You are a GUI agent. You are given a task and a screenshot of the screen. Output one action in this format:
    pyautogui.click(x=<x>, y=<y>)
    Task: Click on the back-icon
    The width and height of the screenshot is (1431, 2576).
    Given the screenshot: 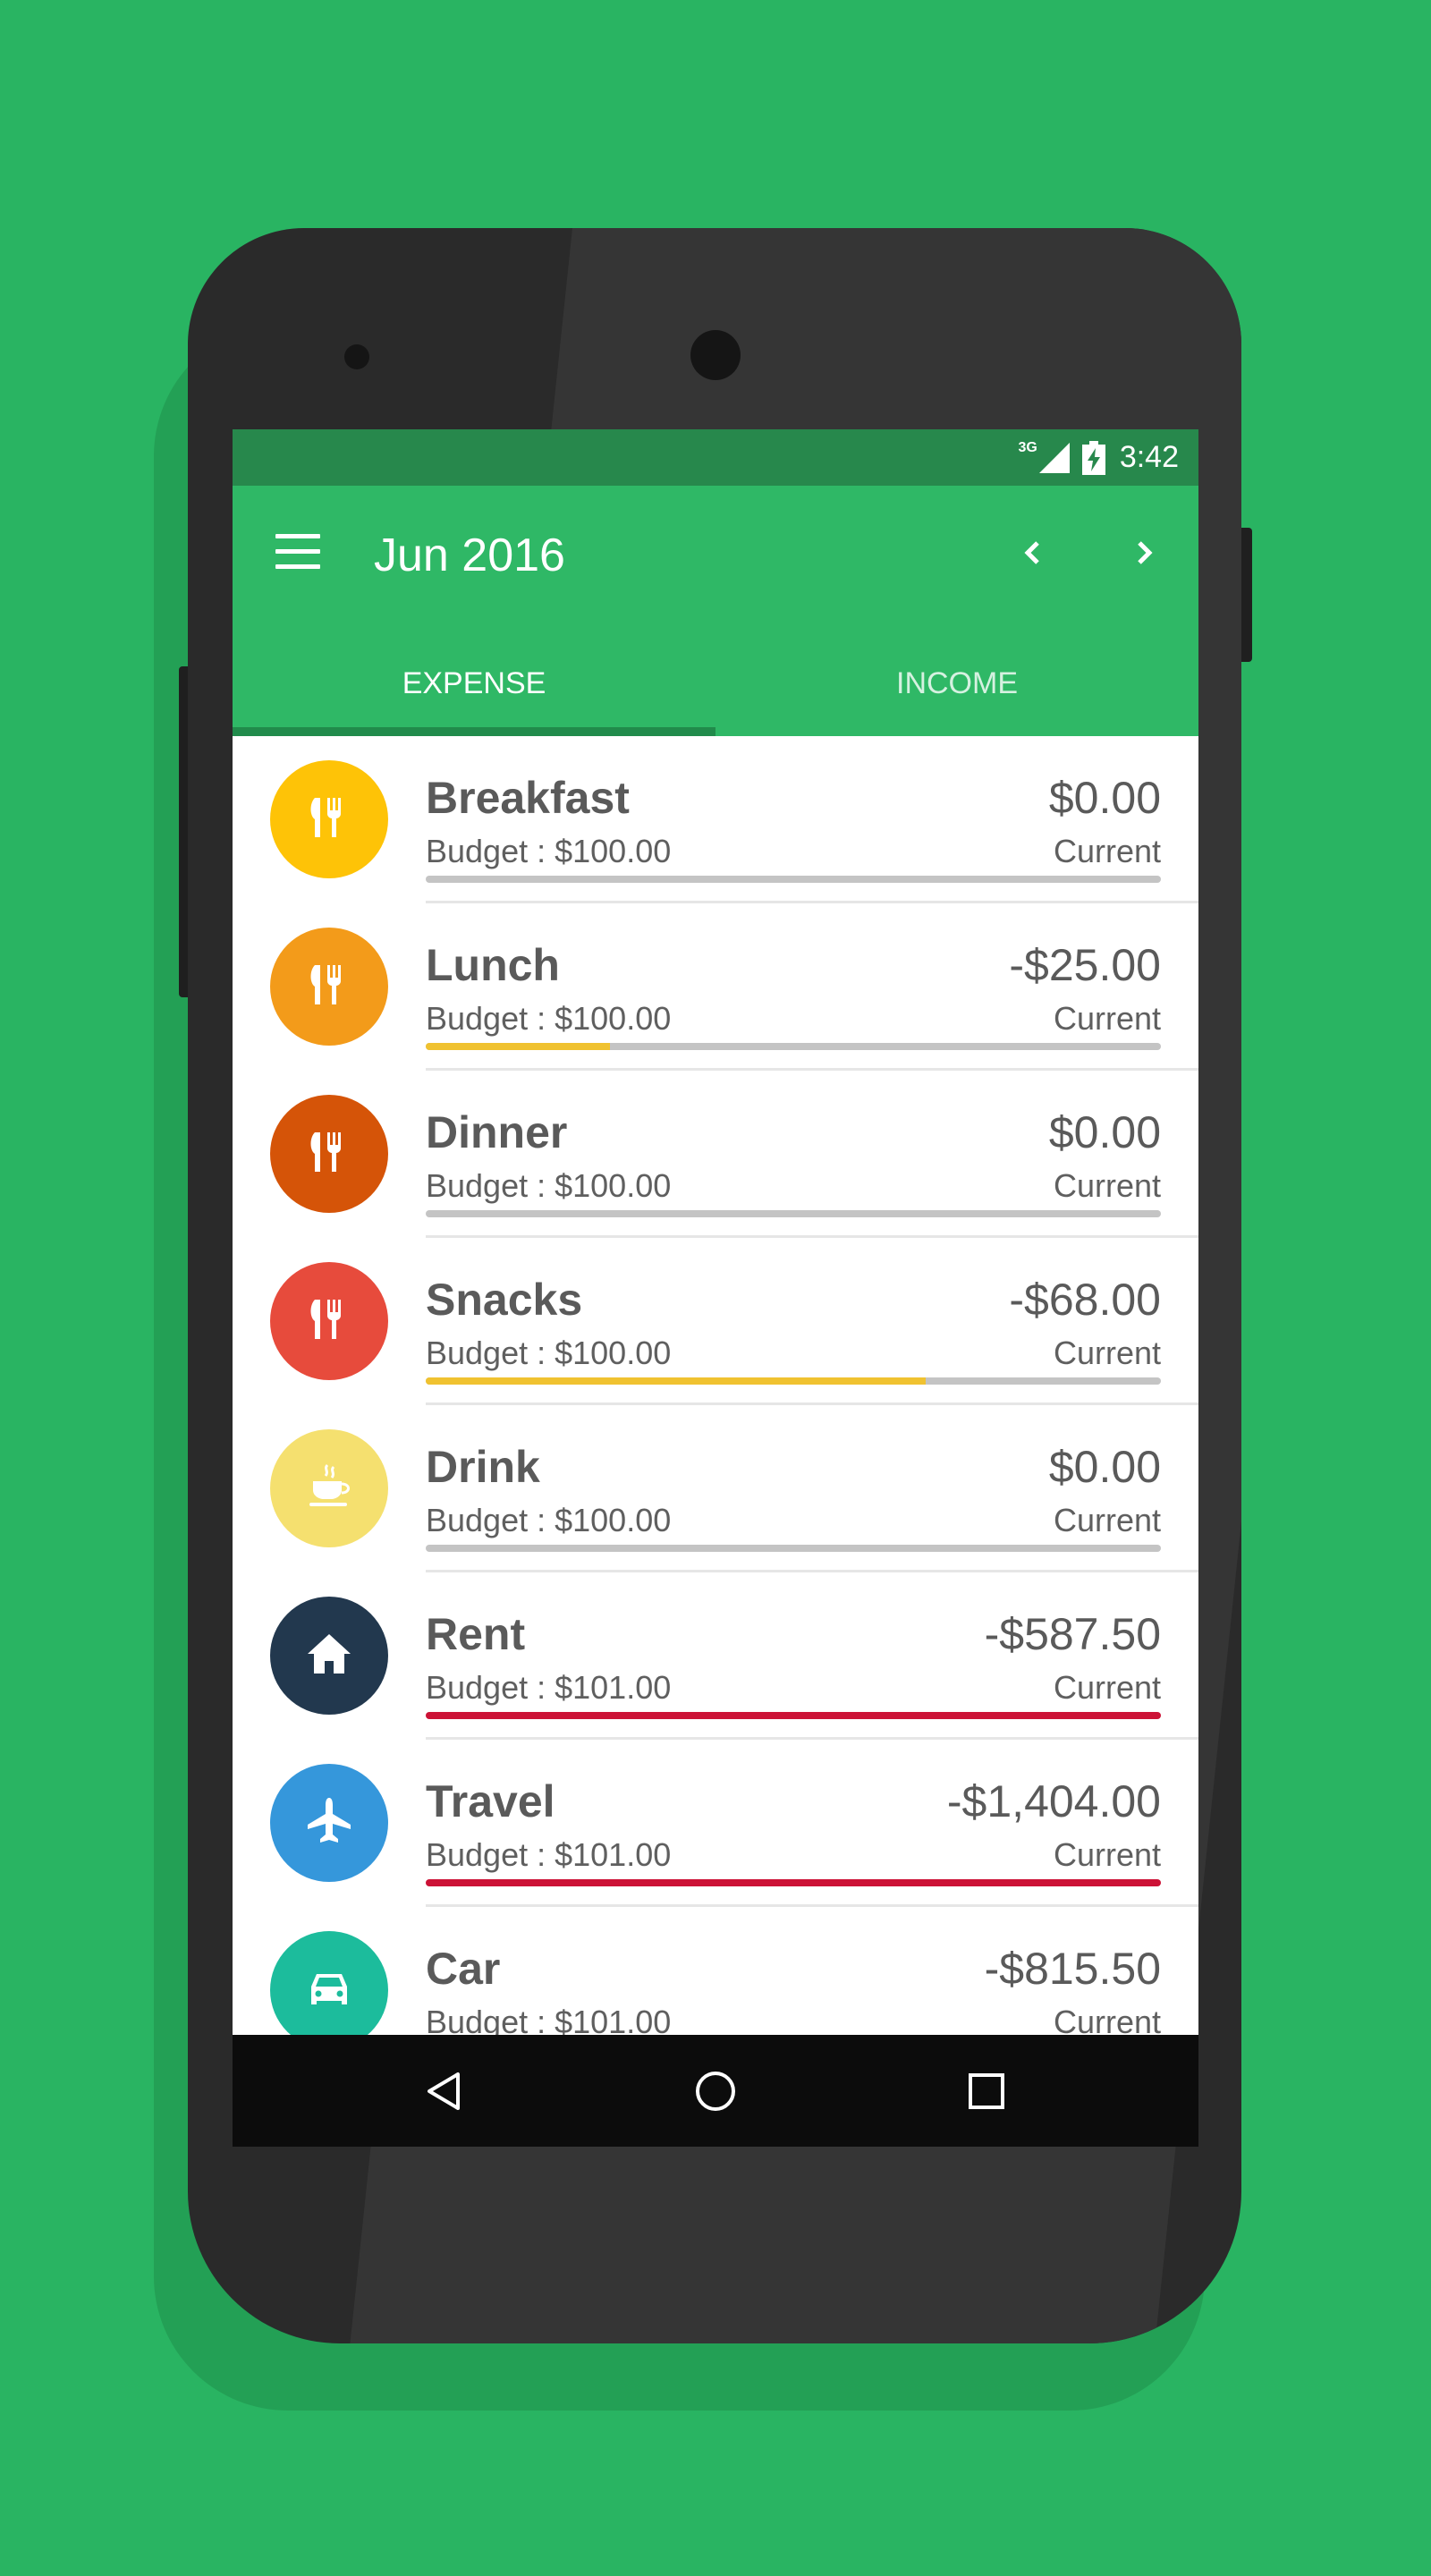 What is the action you would take?
    pyautogui.click(x=445, y=2091)
    